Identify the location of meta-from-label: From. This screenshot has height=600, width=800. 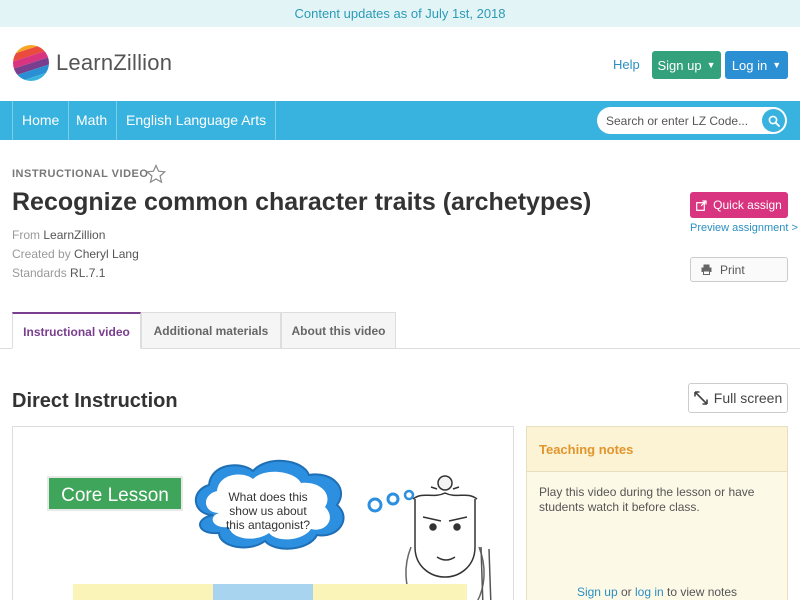
(26, 235).